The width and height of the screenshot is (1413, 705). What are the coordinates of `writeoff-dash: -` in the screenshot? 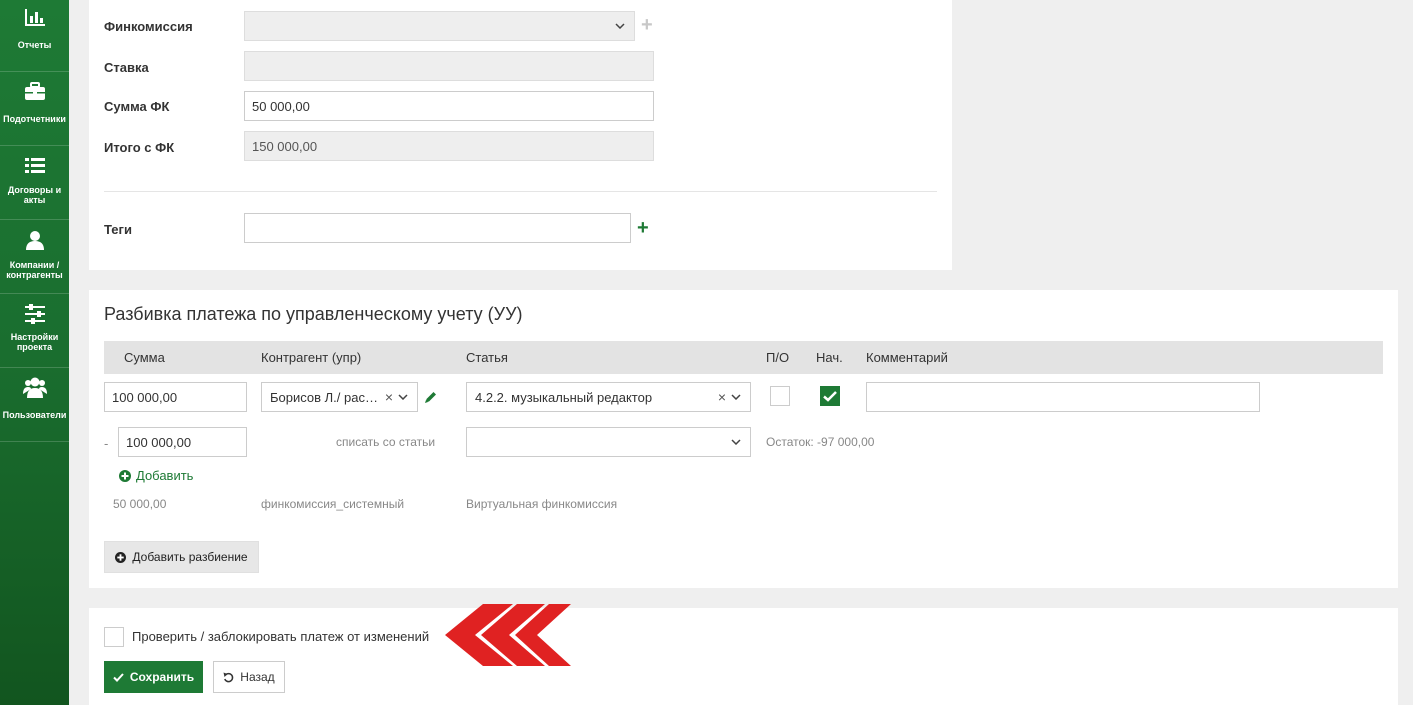 It's located at (106, 443).